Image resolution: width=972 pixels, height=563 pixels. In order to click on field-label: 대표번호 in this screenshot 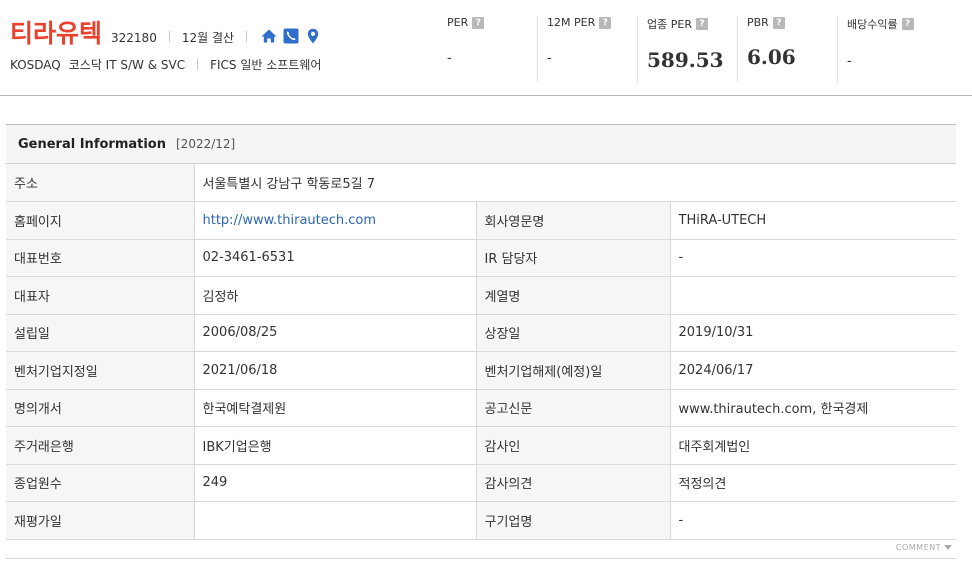, I will do `click(100, 258)`.